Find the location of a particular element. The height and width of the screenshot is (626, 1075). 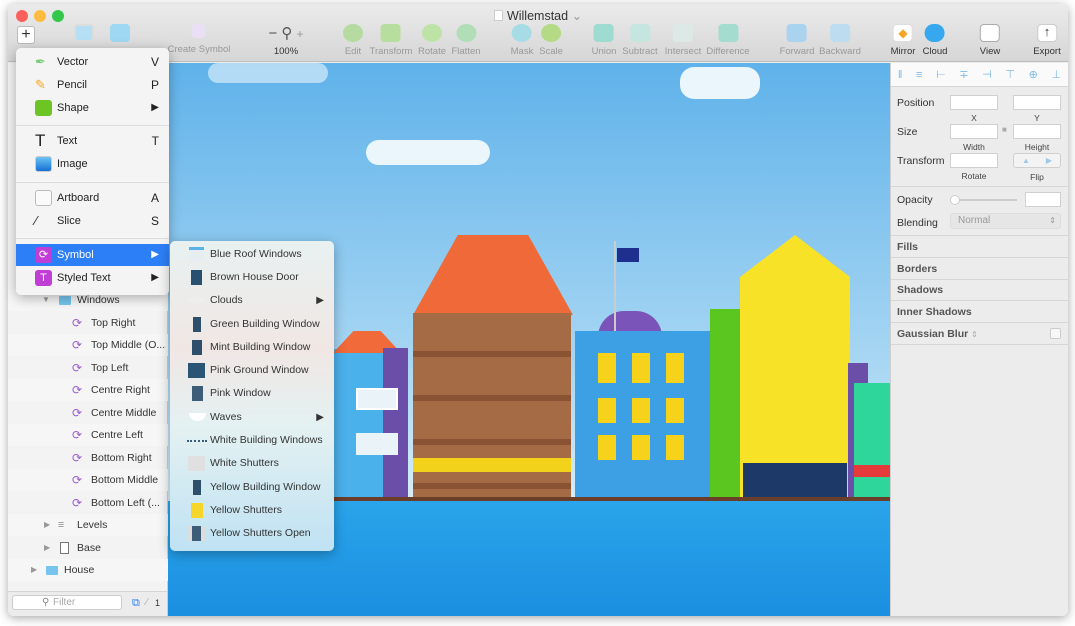

align-middle-icon: ⊕ is located at coordinates (1033, 74).